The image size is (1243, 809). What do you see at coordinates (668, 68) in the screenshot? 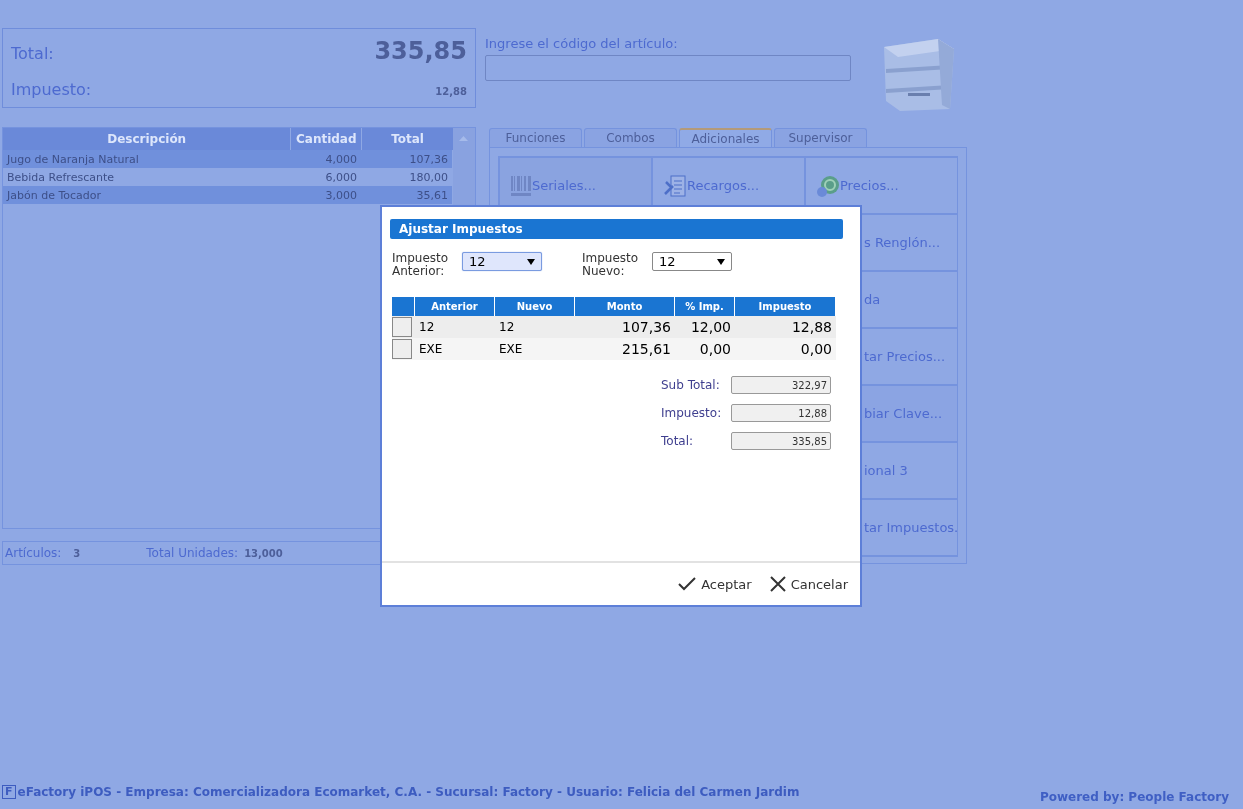
I see `code-input` at bounding box center [668, 68].